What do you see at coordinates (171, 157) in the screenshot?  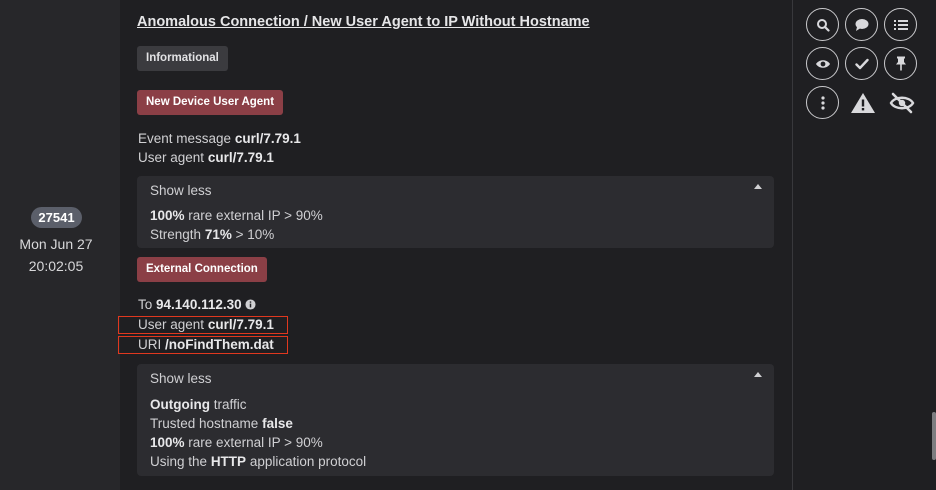 I see `user-agent-label: User agent` at bounding box center [171, 157].